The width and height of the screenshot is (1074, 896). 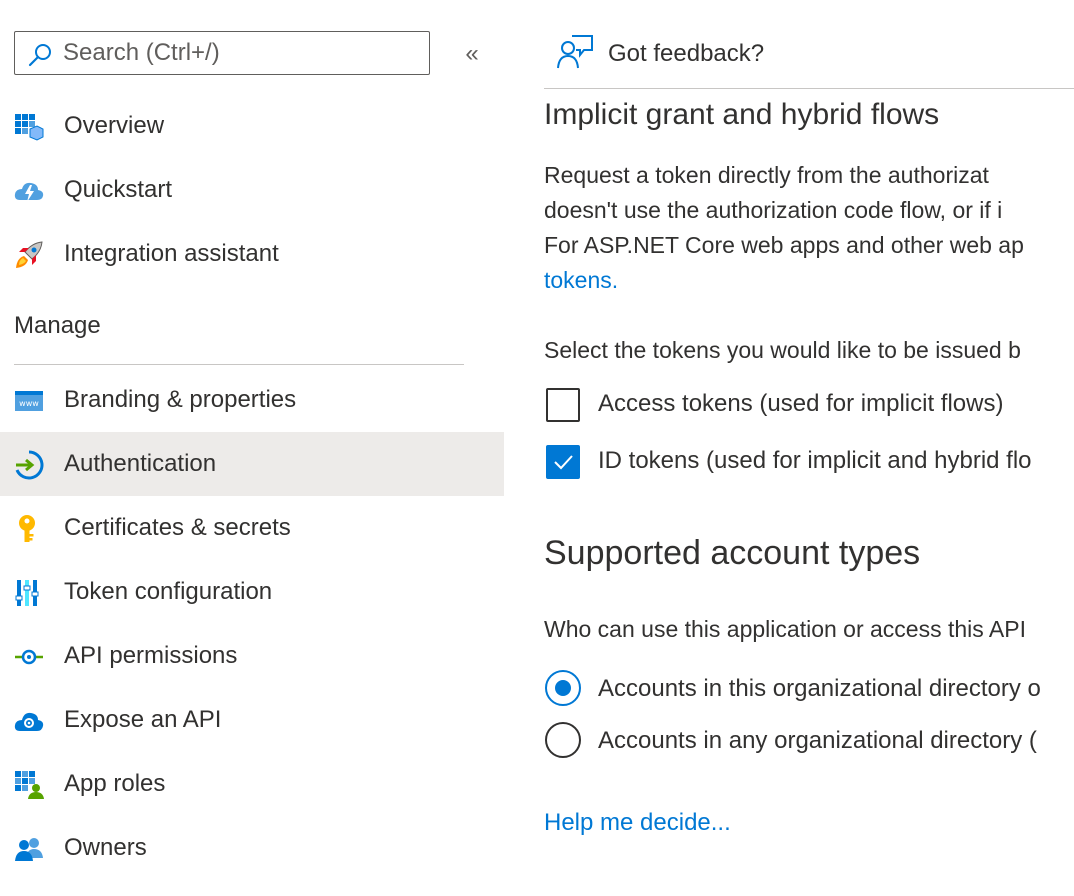 What do you see at coordinates (29, 721) in the screenshot?
I see `expose-api-icon` at bounding box center [29, 721].